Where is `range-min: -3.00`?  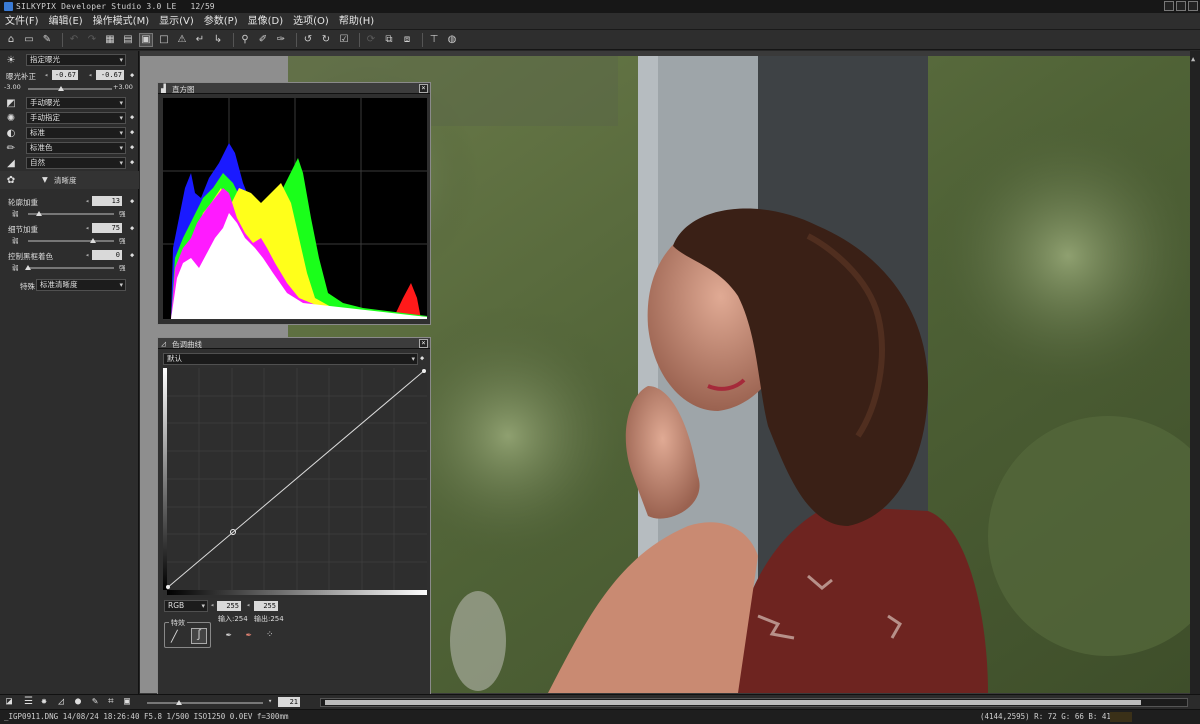 range-min: -3.00 is located at coordinates (12, 87).